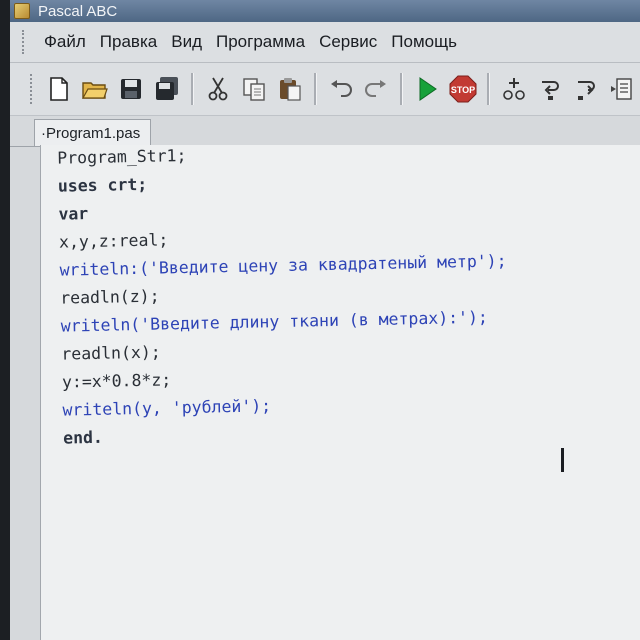 The image size is (640, 640). Describe the element at coordinates (22, 11) in the screenshot. I see `app-icon` at that location.